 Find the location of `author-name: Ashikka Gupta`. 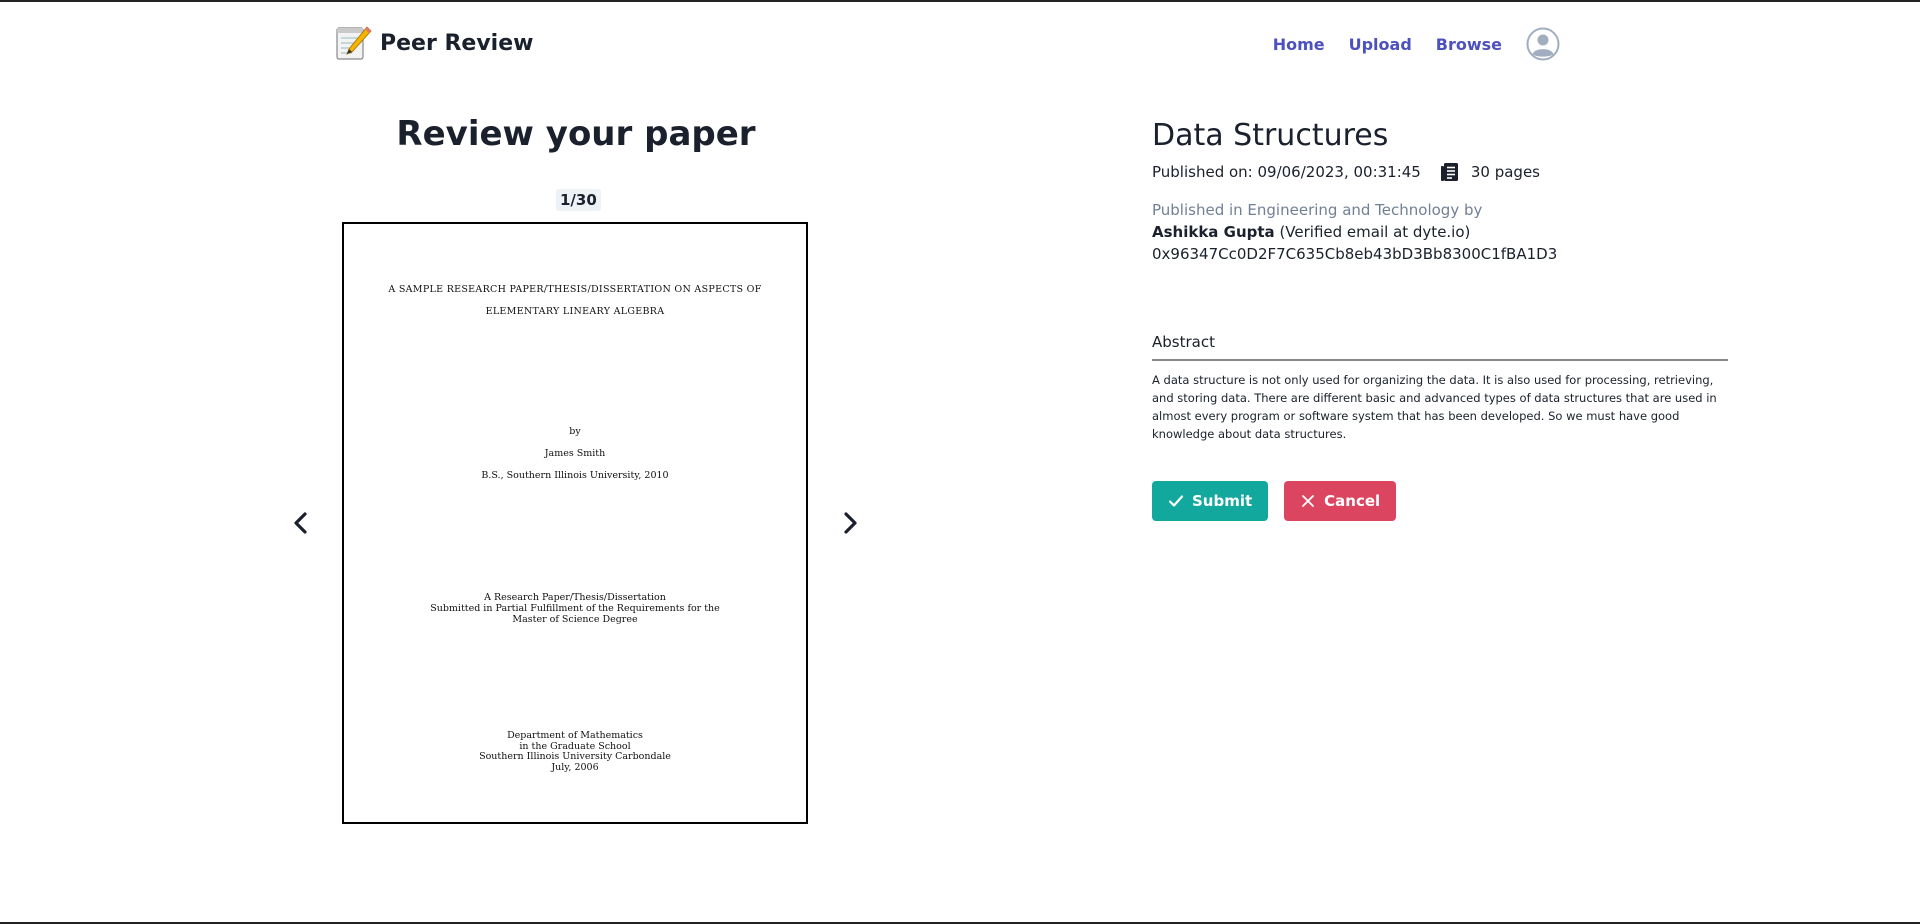

author-name: Ashikka Gupta is located at coordinates (1213, 232).